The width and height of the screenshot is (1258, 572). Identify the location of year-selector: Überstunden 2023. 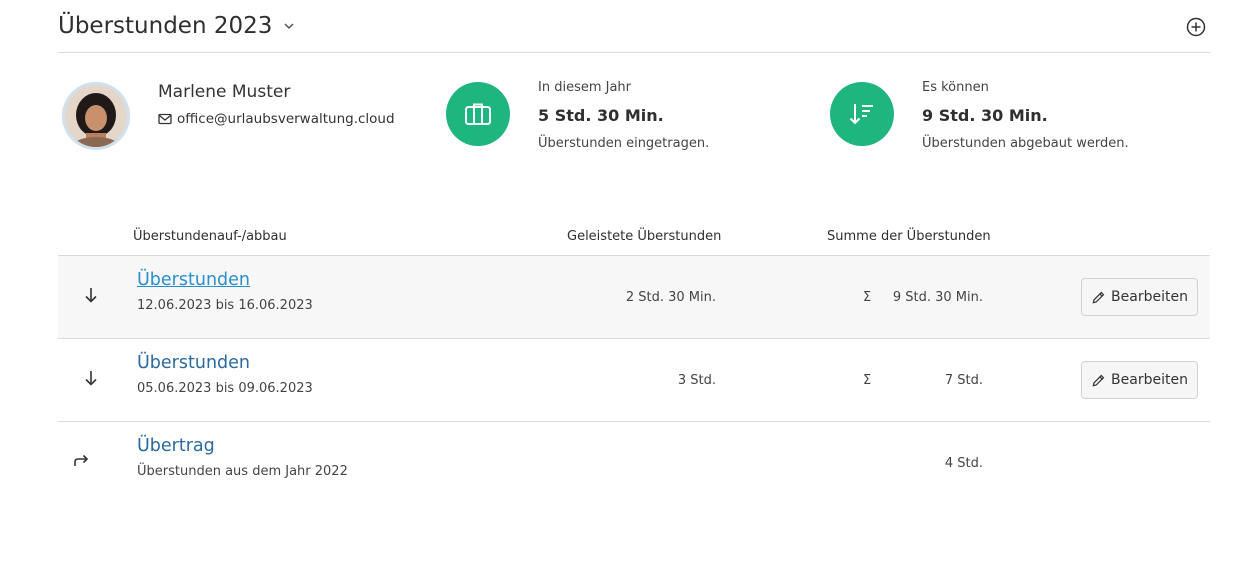
(177, 26).